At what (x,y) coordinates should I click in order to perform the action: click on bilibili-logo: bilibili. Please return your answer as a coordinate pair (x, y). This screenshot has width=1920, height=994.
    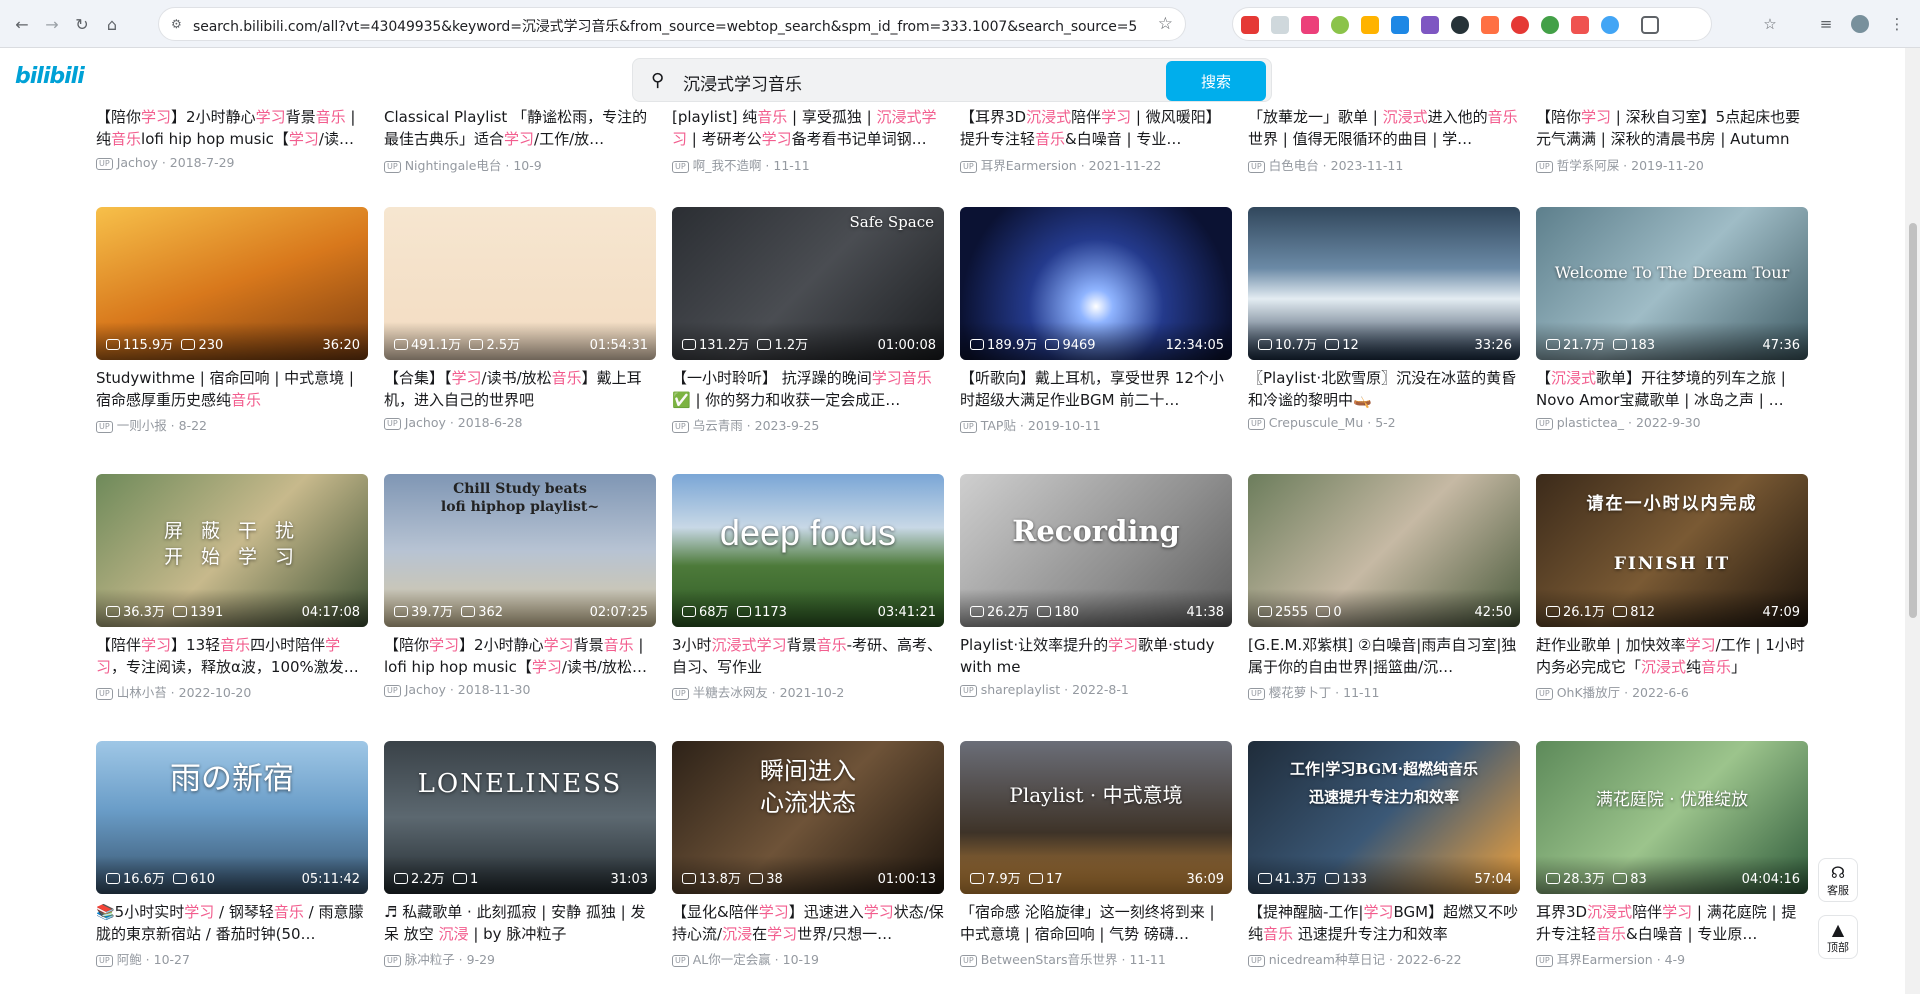
    Looking at the image, I should click on (50, 76).